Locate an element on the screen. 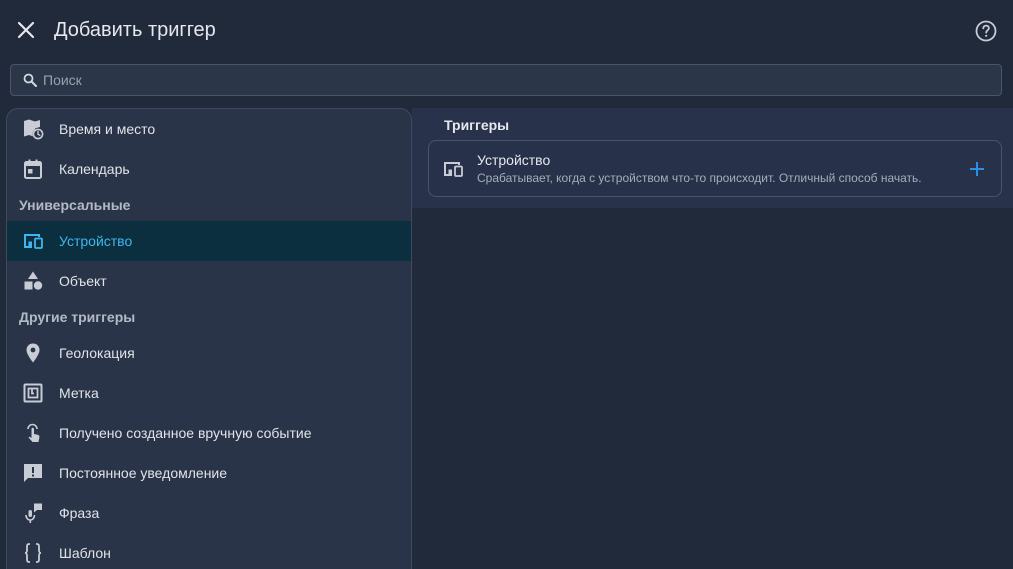  trigger-card-title: Устройство is located at coordinates (514, 160).